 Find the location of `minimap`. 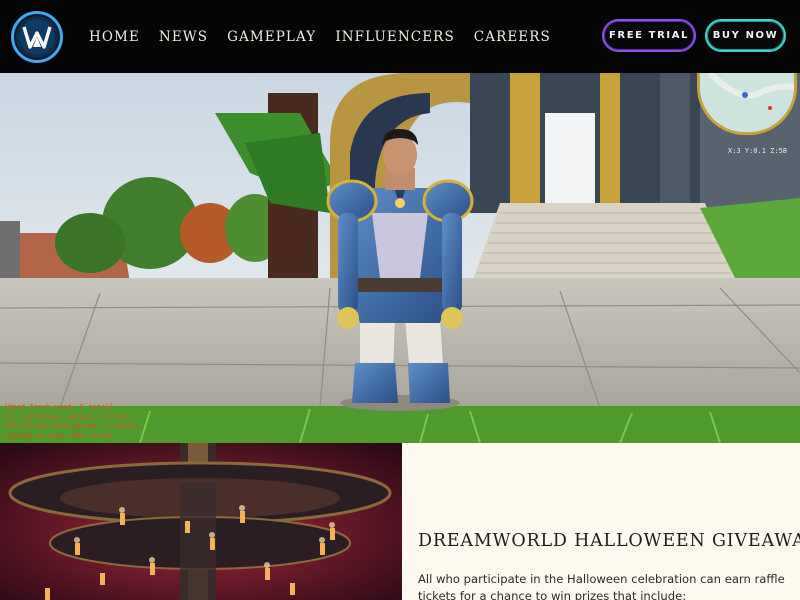

minimap is located at coordinates (747, 104).